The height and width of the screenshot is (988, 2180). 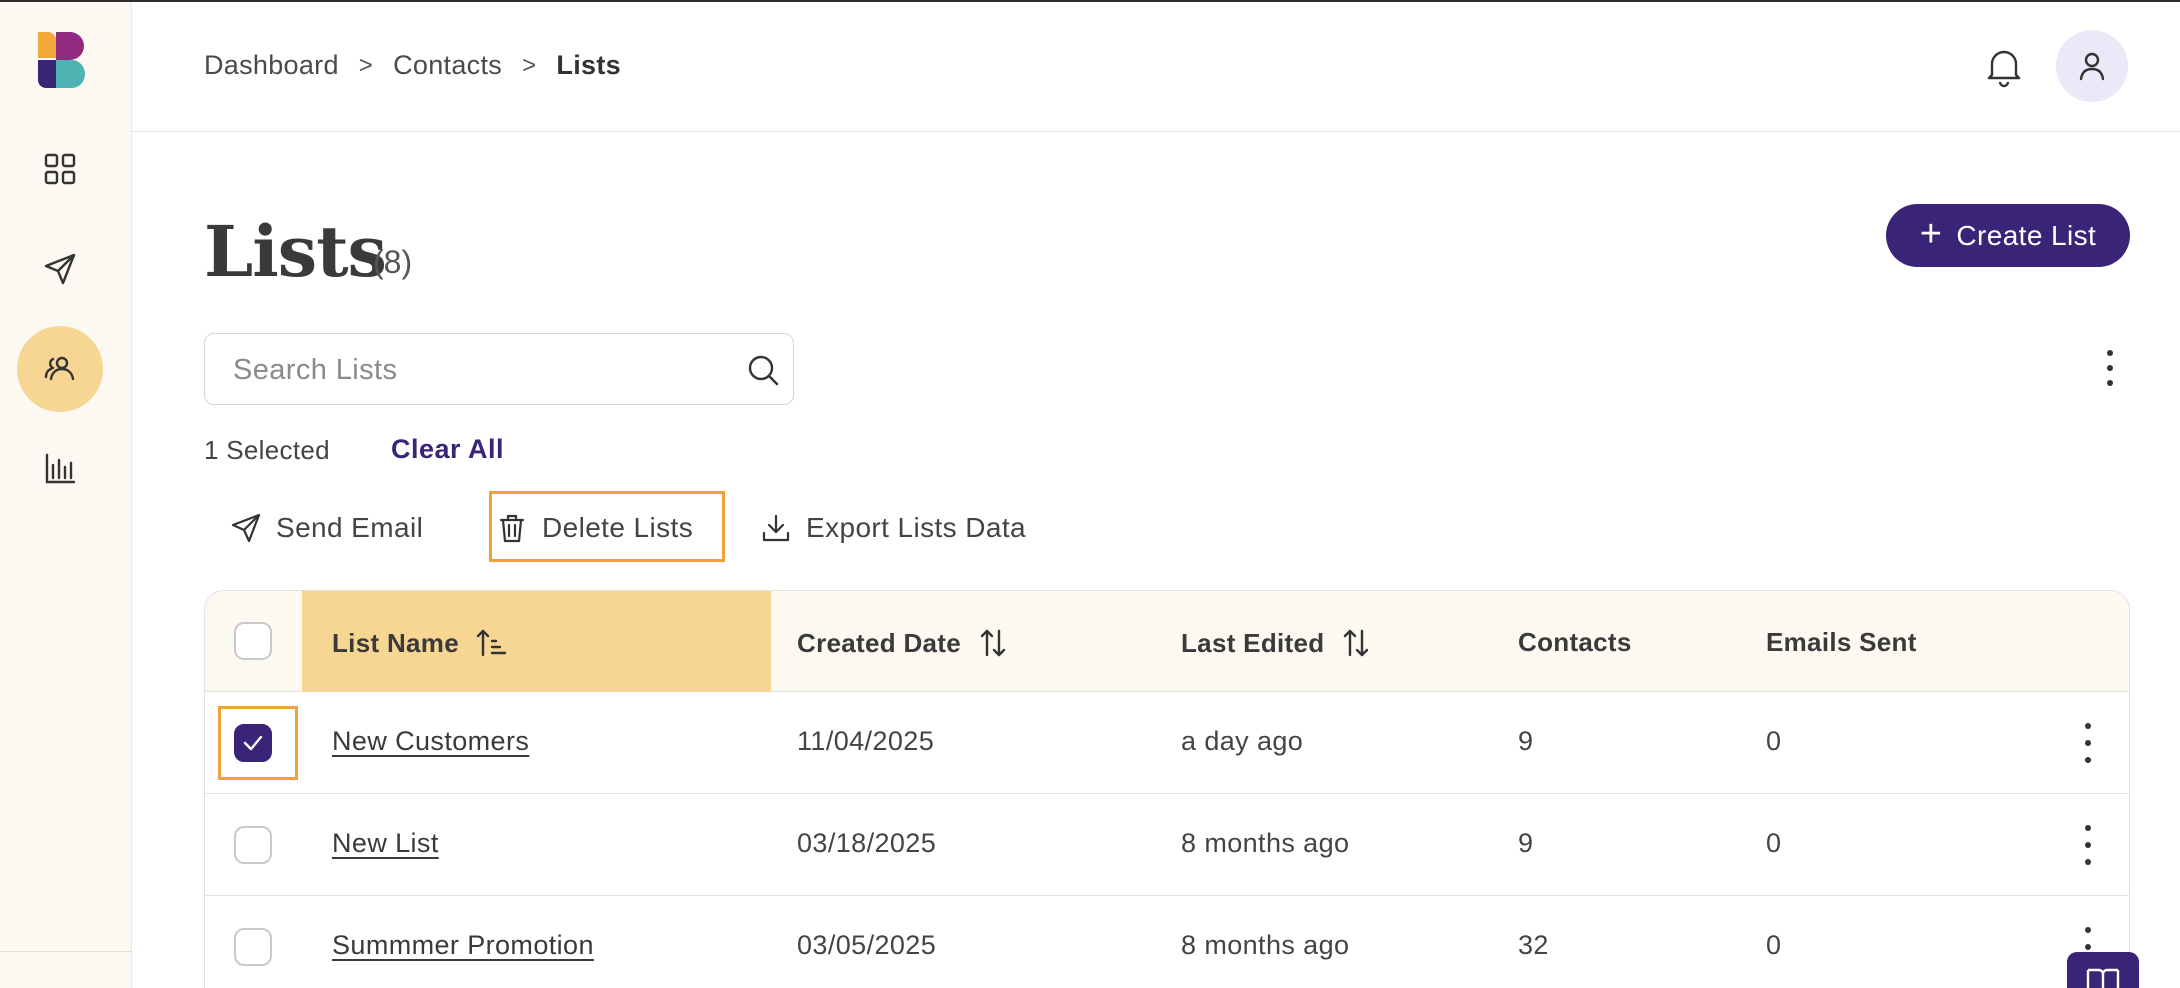 What do you see at coordinates (61, 60) in the screenshot?
I see `app-logo` at bounding box center [61, 60].